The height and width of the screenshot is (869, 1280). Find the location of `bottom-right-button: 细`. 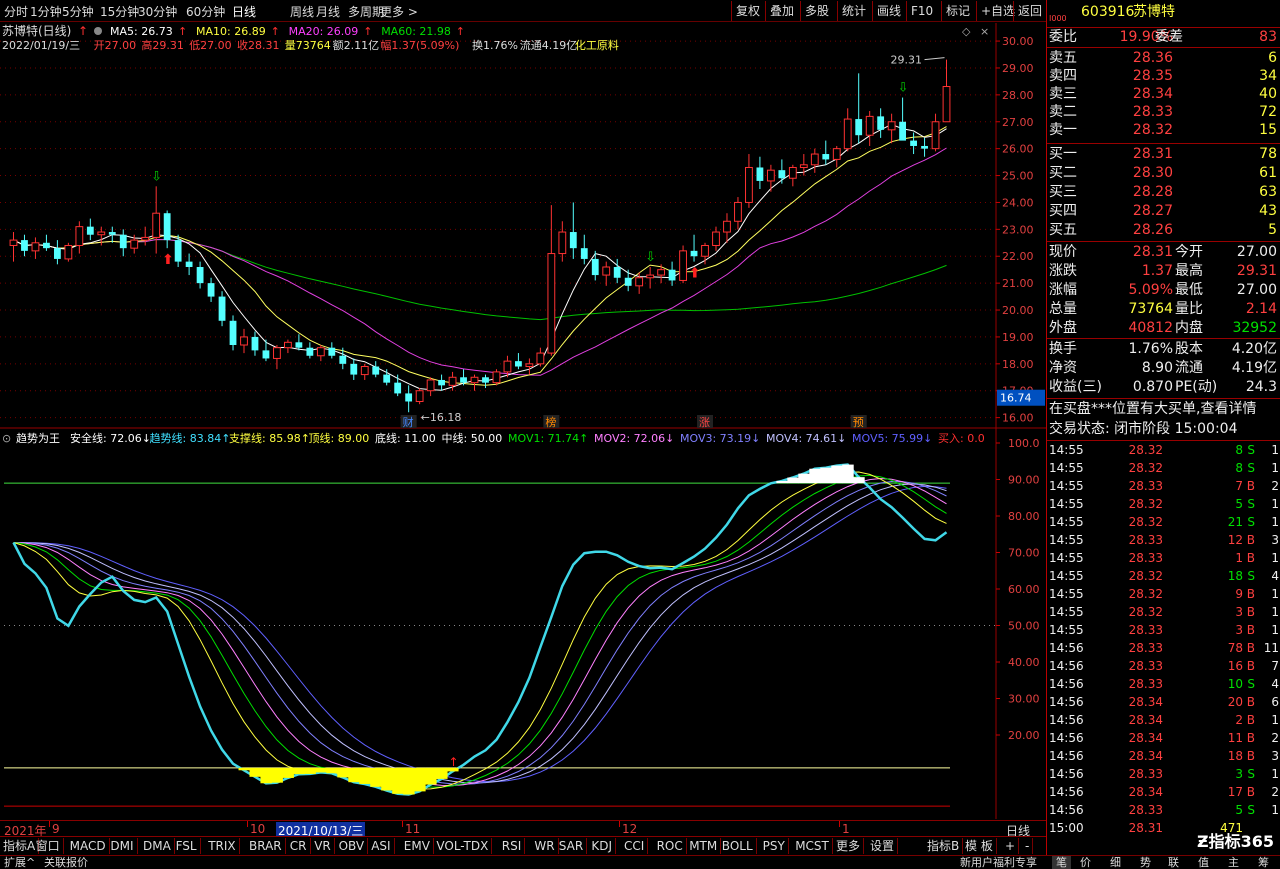

bottom-right-button: 细 is located at coordinates (1115, 862).